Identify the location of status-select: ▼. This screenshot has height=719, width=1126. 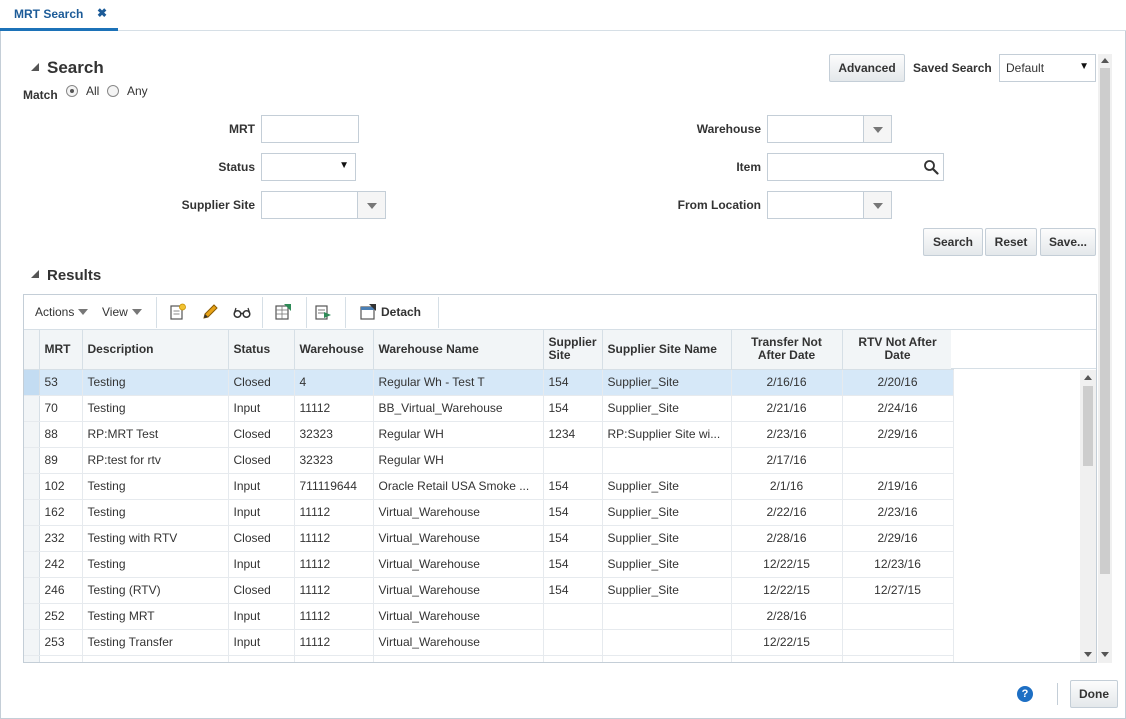
(308, 167).